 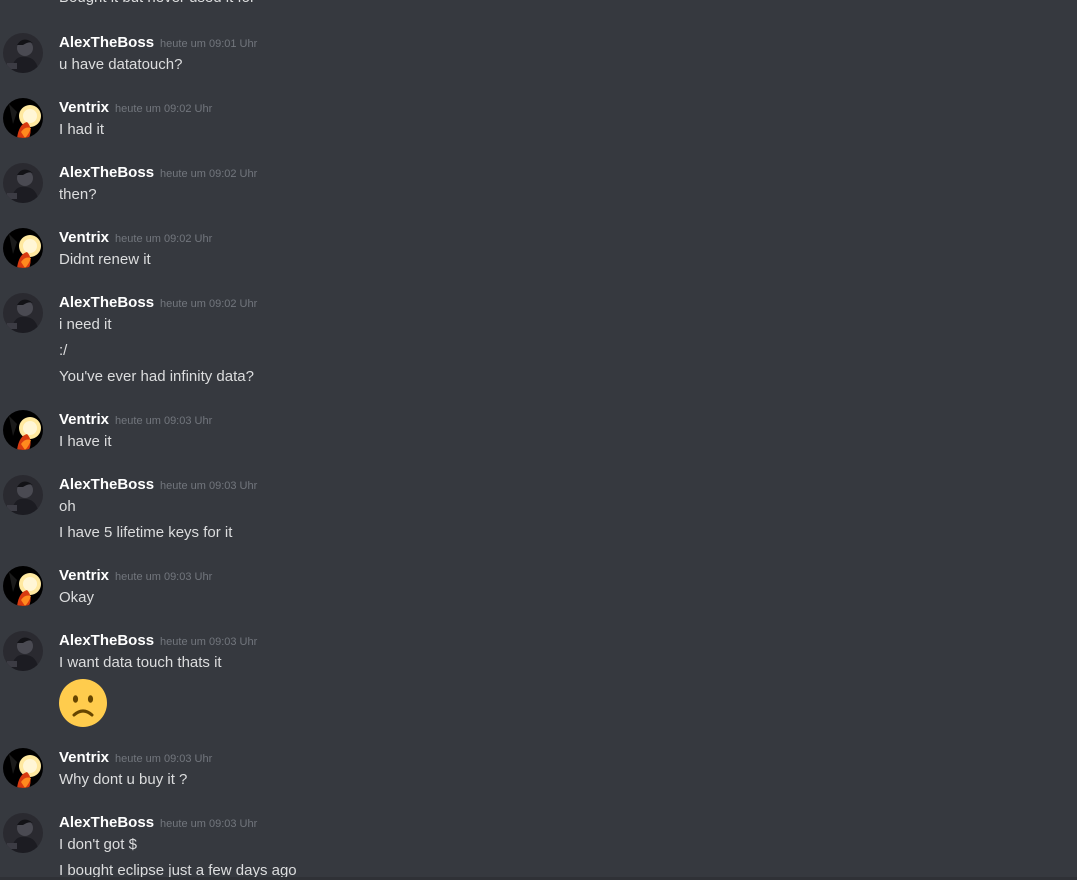 I want to click on message-text: oh, so click(x=67, y=506).